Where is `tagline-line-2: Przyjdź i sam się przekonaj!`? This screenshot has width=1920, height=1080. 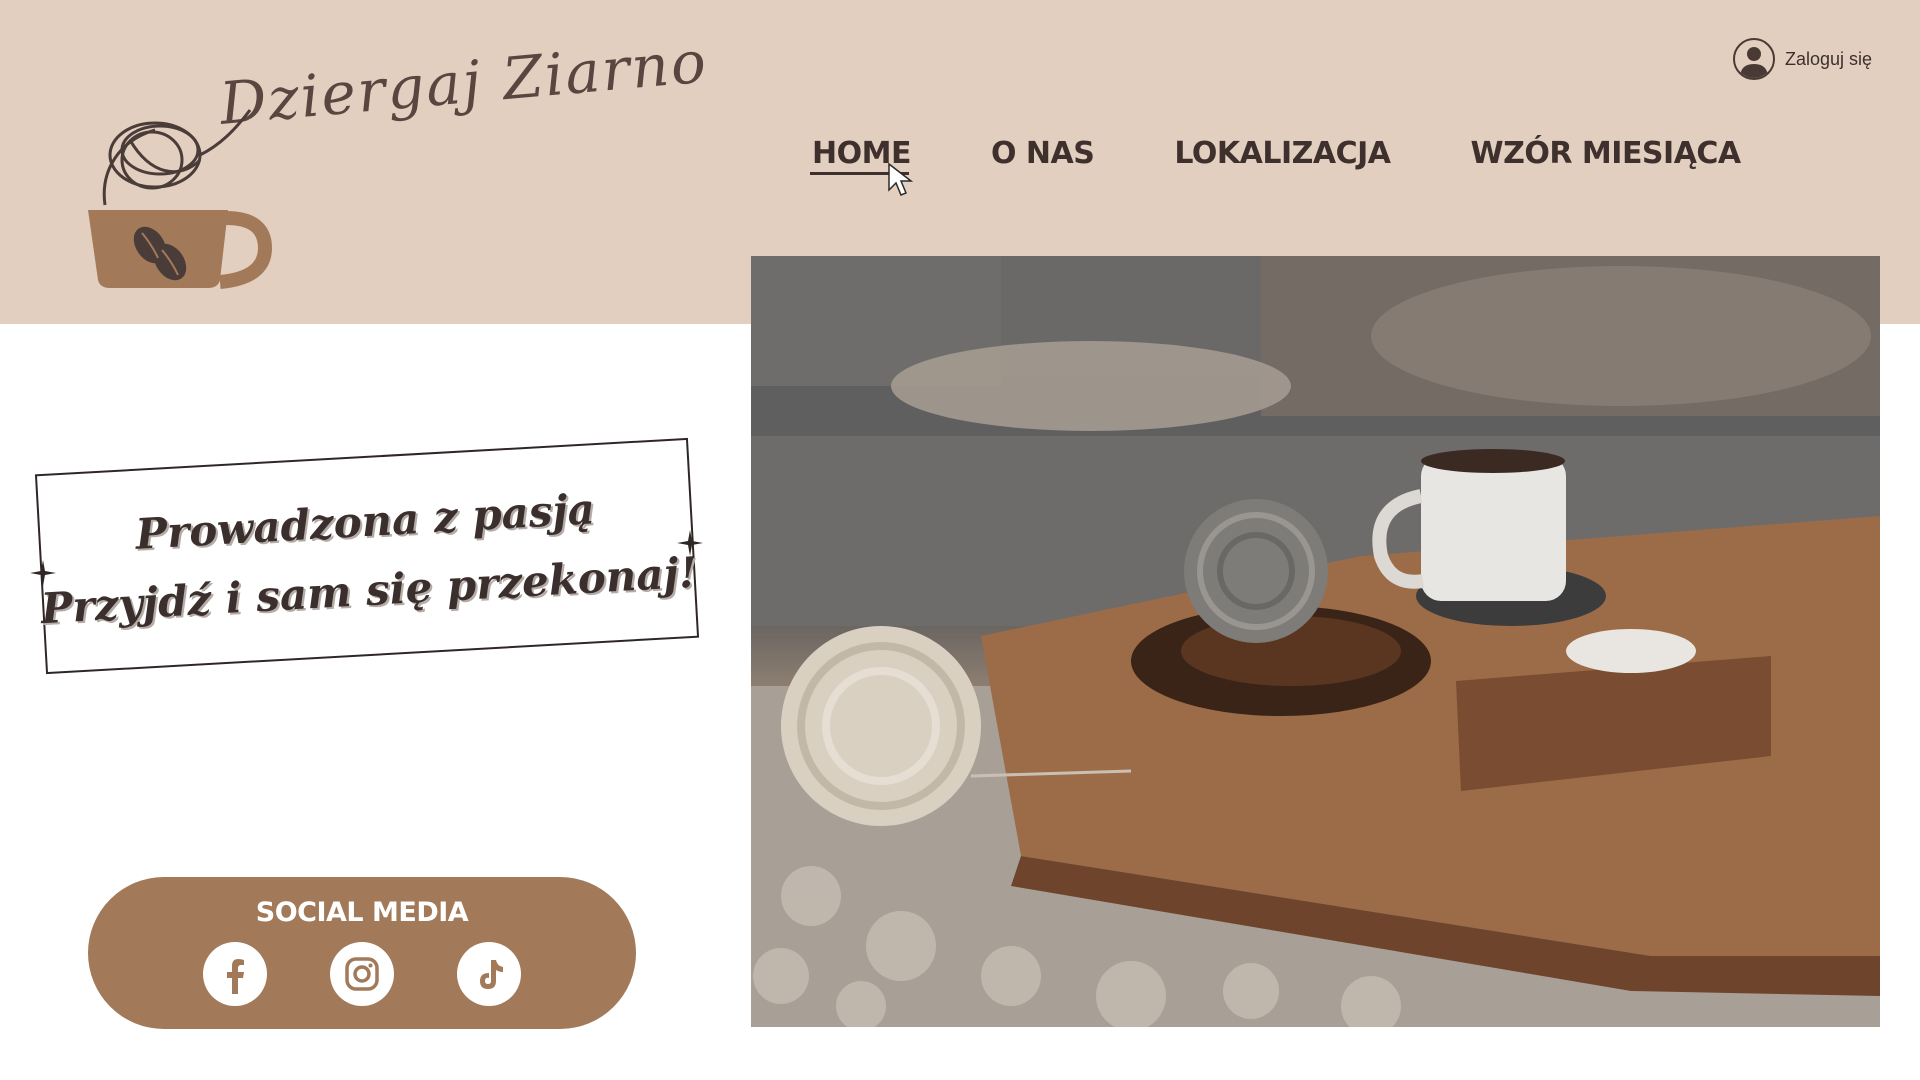
tagline-line-2: Przyjdź i sam się przekonaj! is located at coordinates (369, 590).